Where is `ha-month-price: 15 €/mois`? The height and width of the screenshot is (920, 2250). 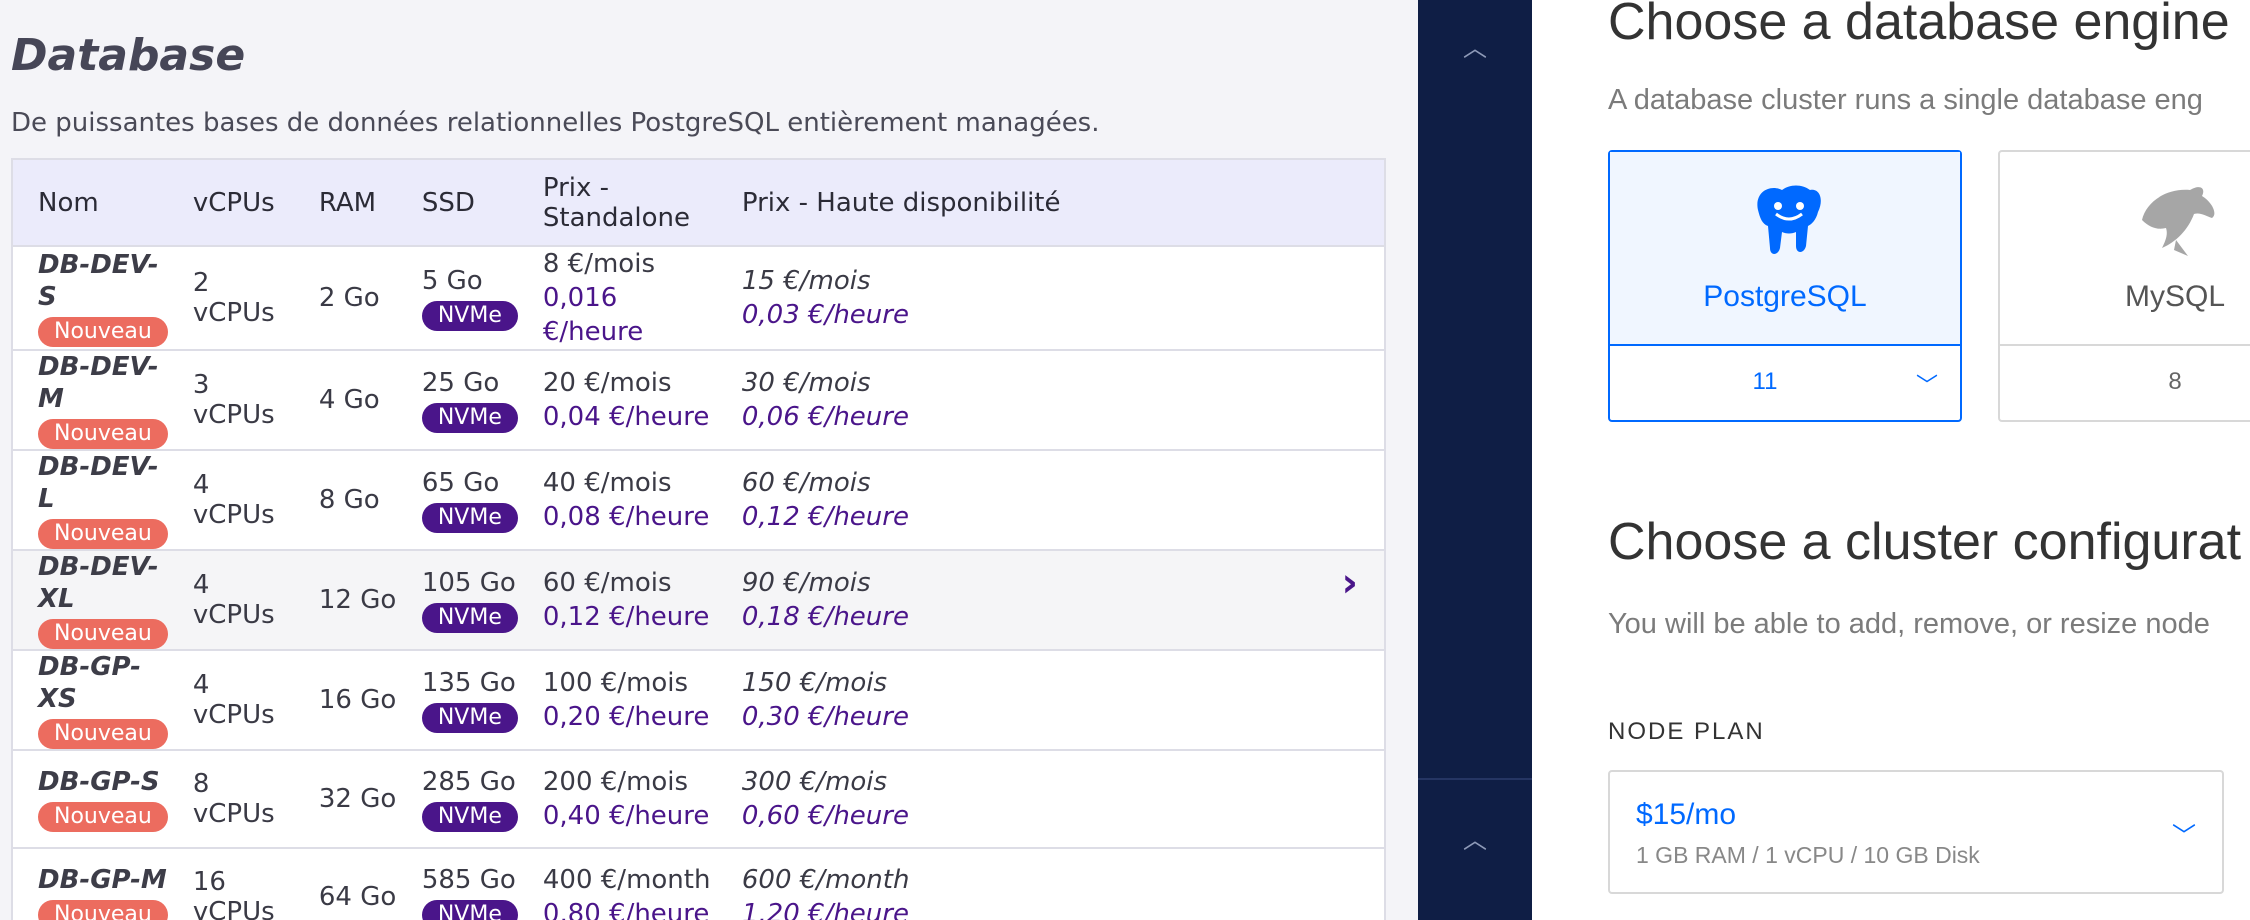 ha-month-price: 15 €/mois is located at coordinates (806, 281).